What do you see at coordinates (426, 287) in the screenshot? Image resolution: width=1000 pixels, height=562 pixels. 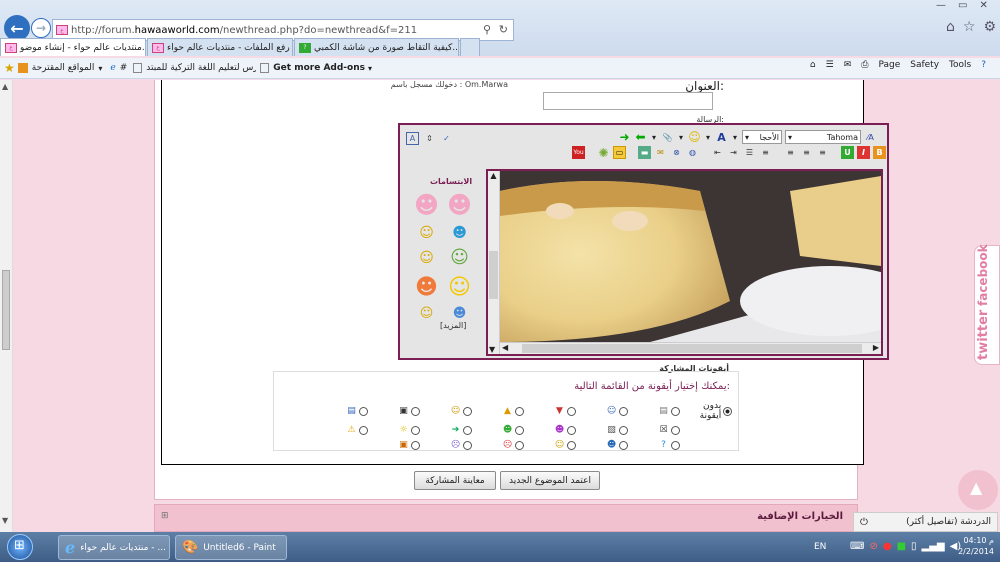 I see `smiley-laugh-icon: ☻` at bounding box center [426, 287].